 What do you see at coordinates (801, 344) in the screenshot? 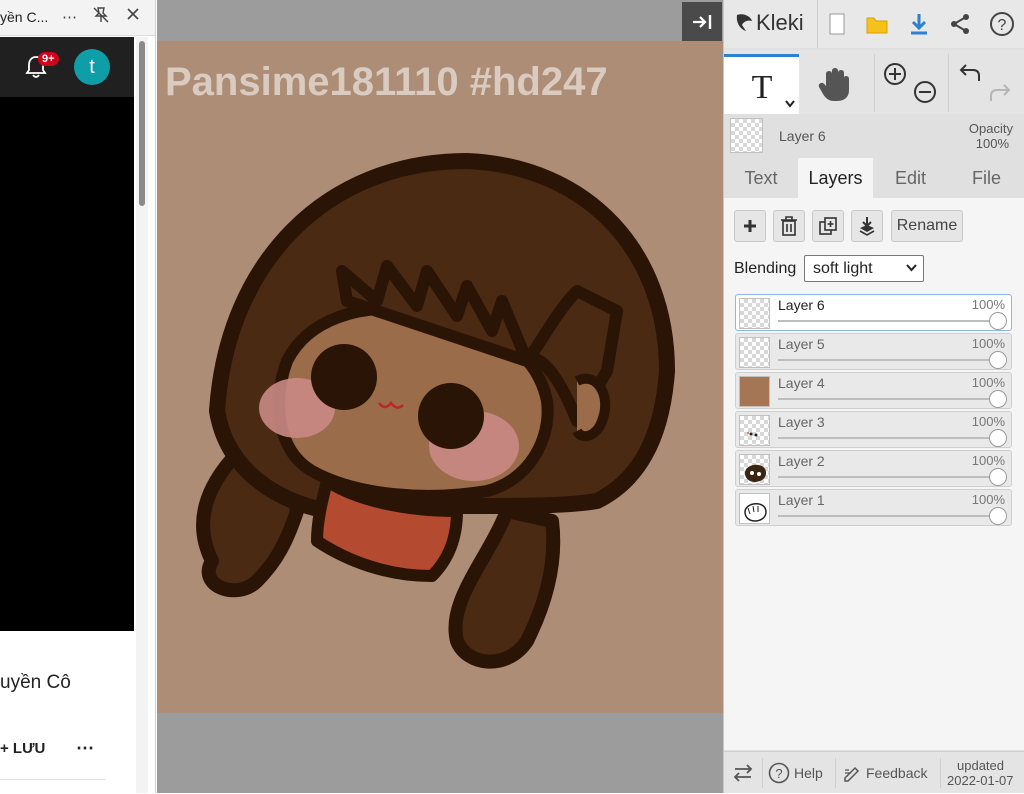
I see `layer-name: Layer 5` at bounding box center [801, 344].